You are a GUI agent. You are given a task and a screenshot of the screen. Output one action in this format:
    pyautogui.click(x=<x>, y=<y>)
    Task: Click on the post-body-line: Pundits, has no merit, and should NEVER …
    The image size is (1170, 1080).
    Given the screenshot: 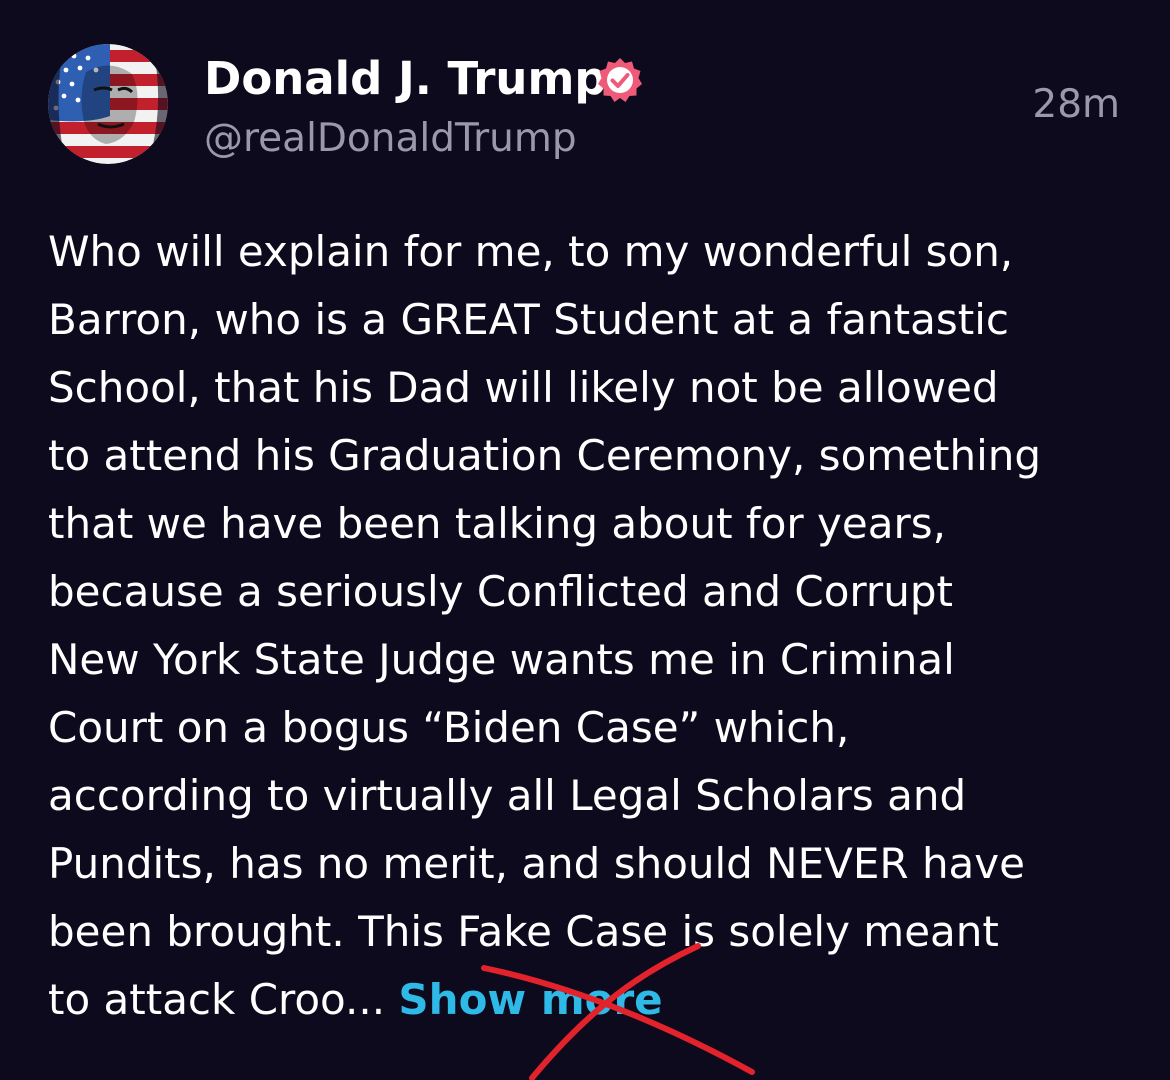 What is the action you would take?
    pyautogui.click(x=536, y=863)
    